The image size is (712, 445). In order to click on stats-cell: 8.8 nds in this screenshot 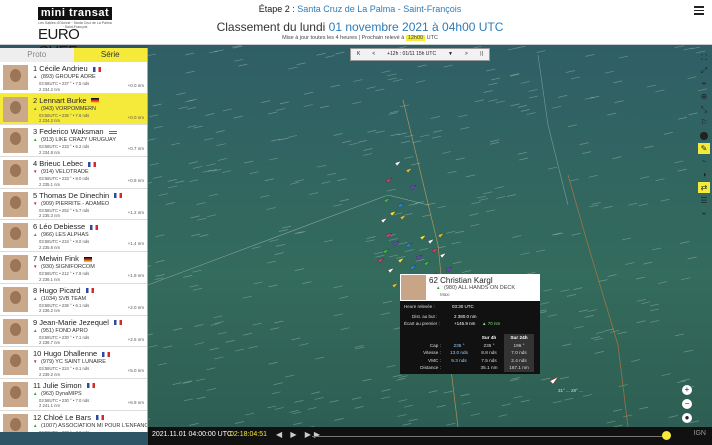, I will do `click(489, 352)`.